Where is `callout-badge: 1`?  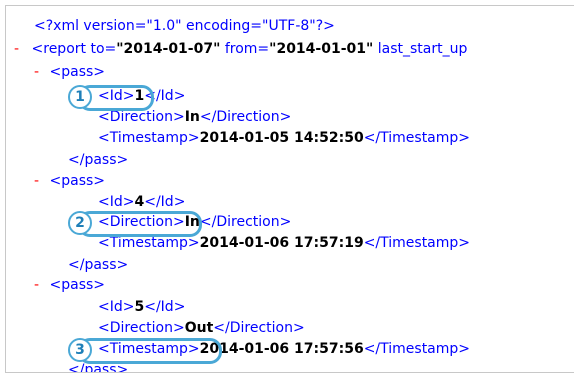 callout-badge: 1 is located at coordinates (80, 97).